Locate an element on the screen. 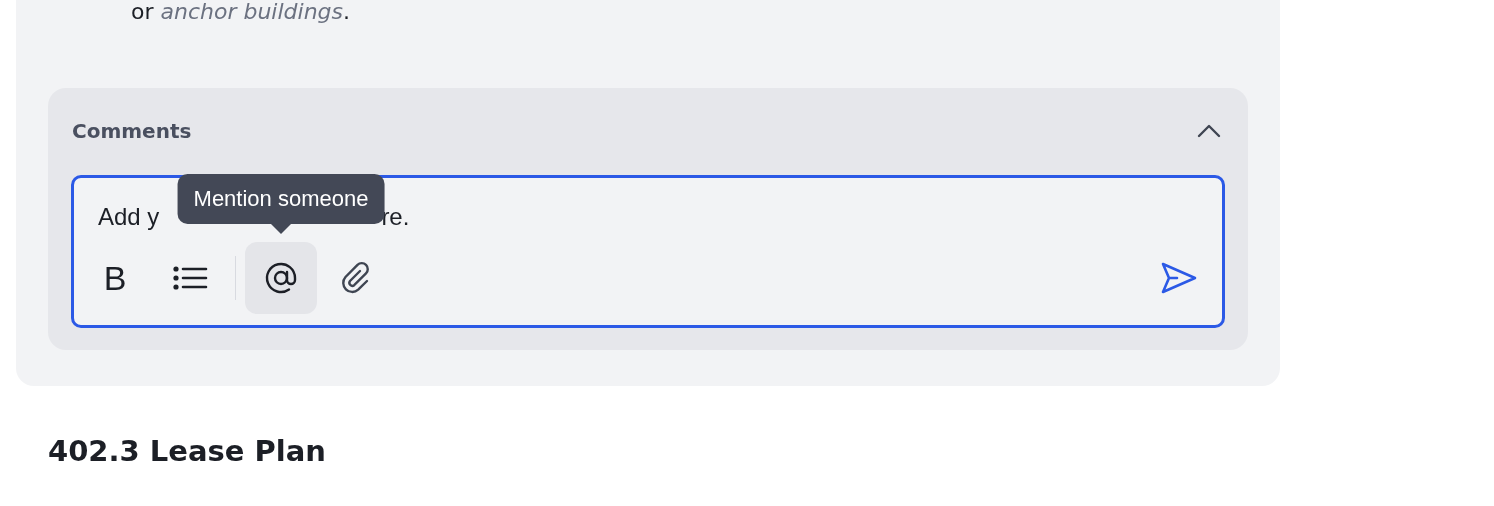 Image resolution: width=1494 pixels, height=506 pixels. bold-button: B is located at coordinates (115, 278).